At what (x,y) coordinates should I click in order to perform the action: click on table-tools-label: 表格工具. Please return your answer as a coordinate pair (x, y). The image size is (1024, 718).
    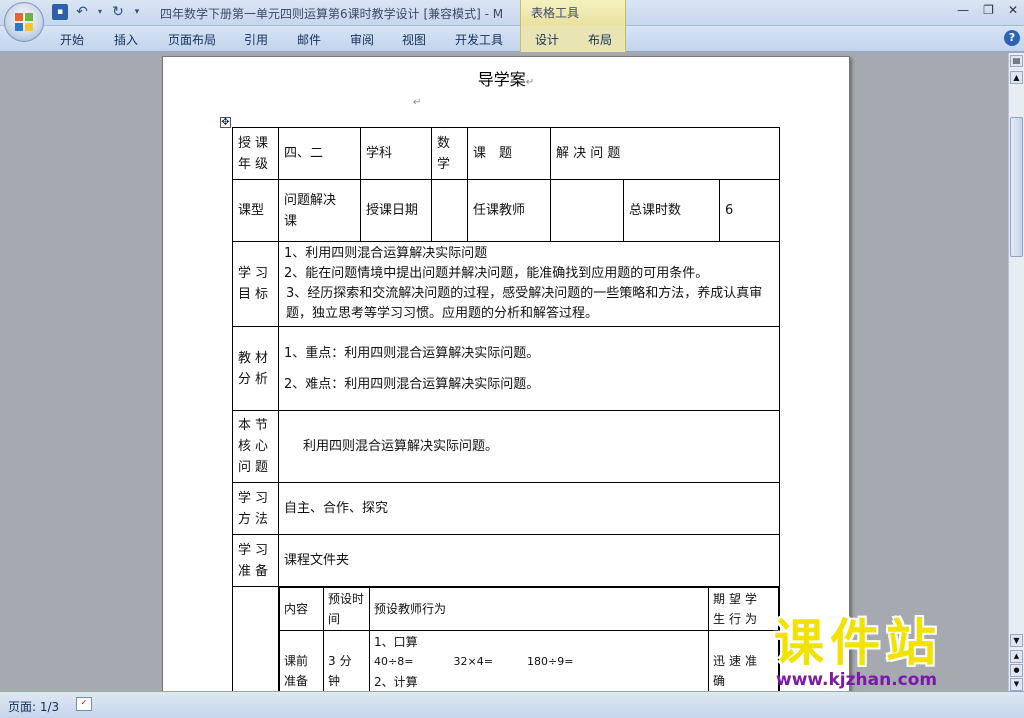
    Looking at the image, I should click on (555, 13).